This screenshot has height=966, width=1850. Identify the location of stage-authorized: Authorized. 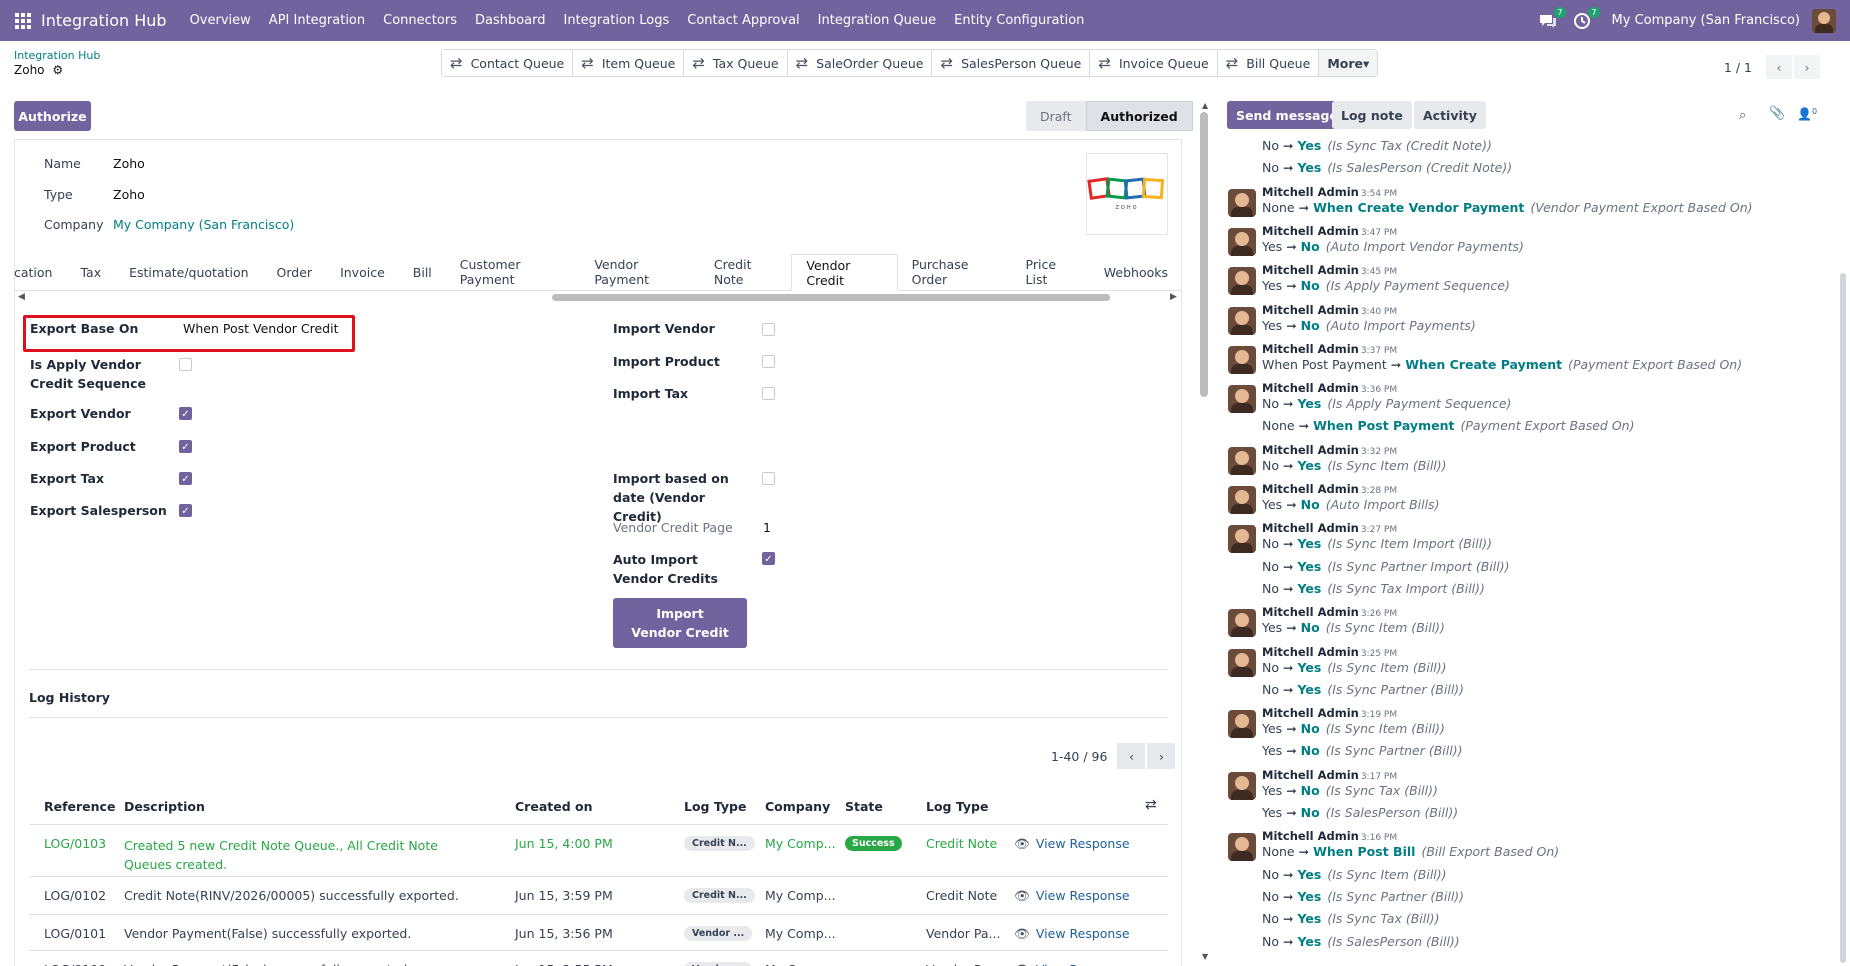
(1139, 116).